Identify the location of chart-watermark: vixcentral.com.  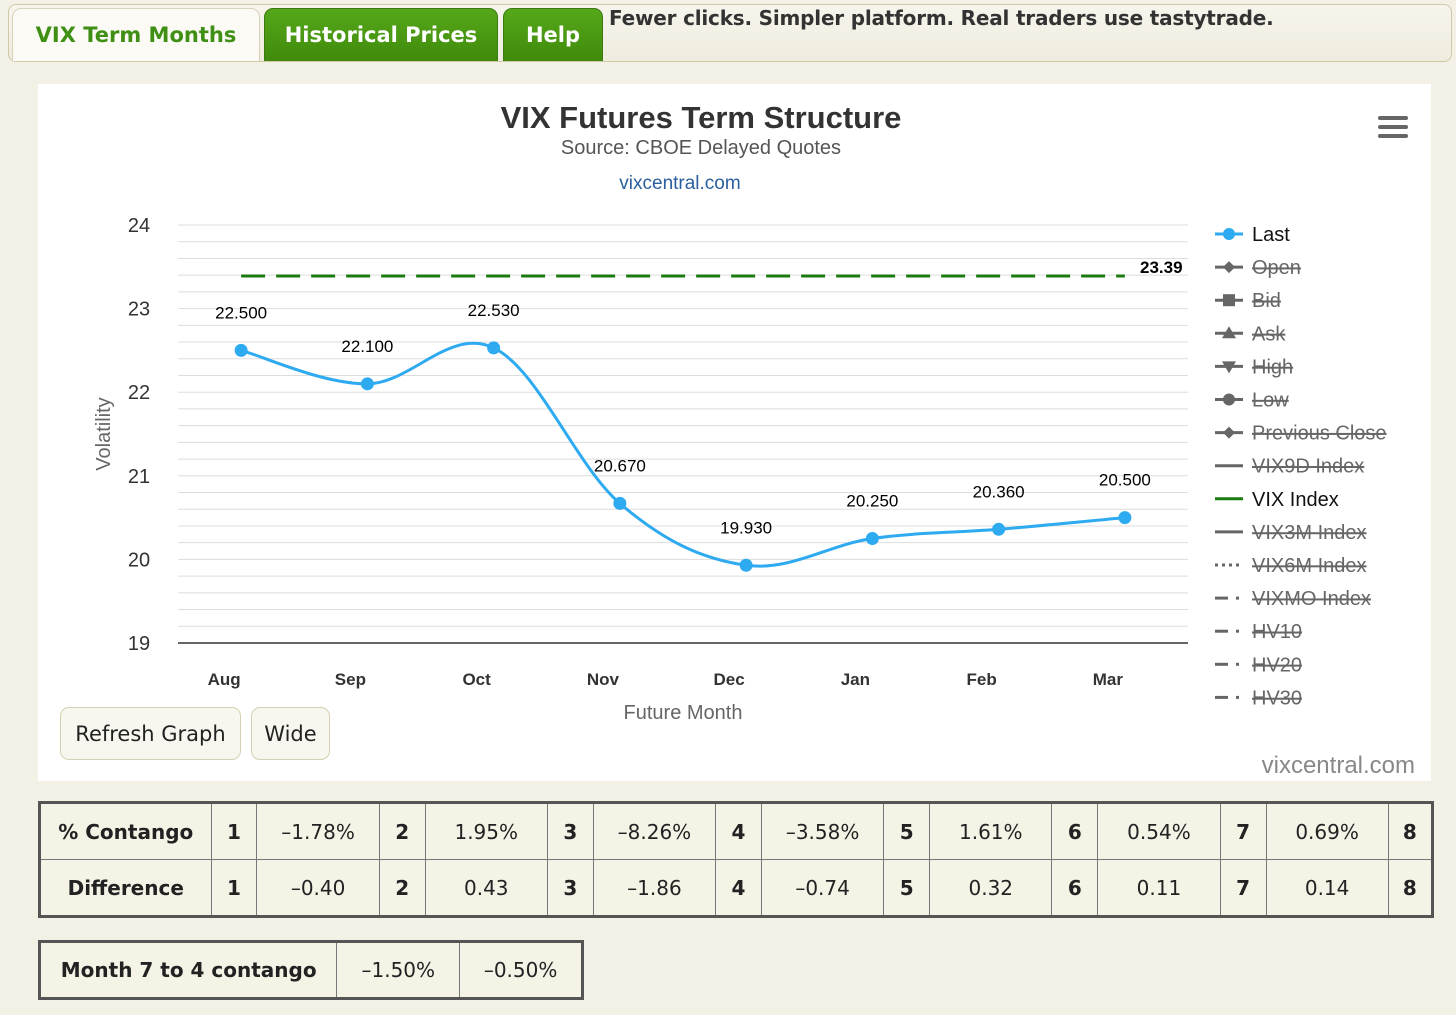
(1338, 765).